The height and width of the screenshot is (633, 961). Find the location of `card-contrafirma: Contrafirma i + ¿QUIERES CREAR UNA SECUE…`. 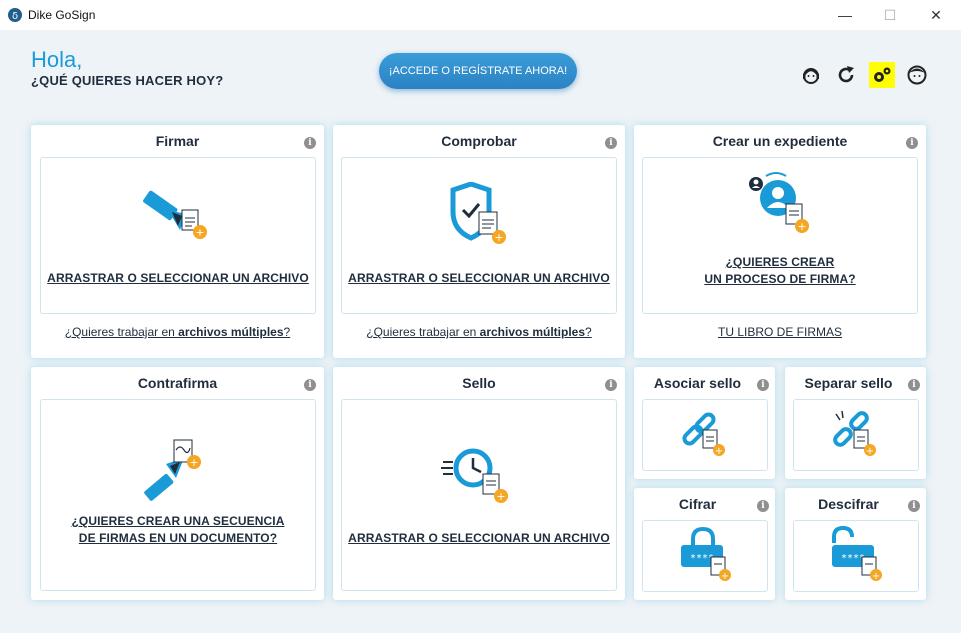

card-contrafirma: Contrafirma i + ¿QUIERES CREAR UNA SECUE… is located at coordinates (177, 483).